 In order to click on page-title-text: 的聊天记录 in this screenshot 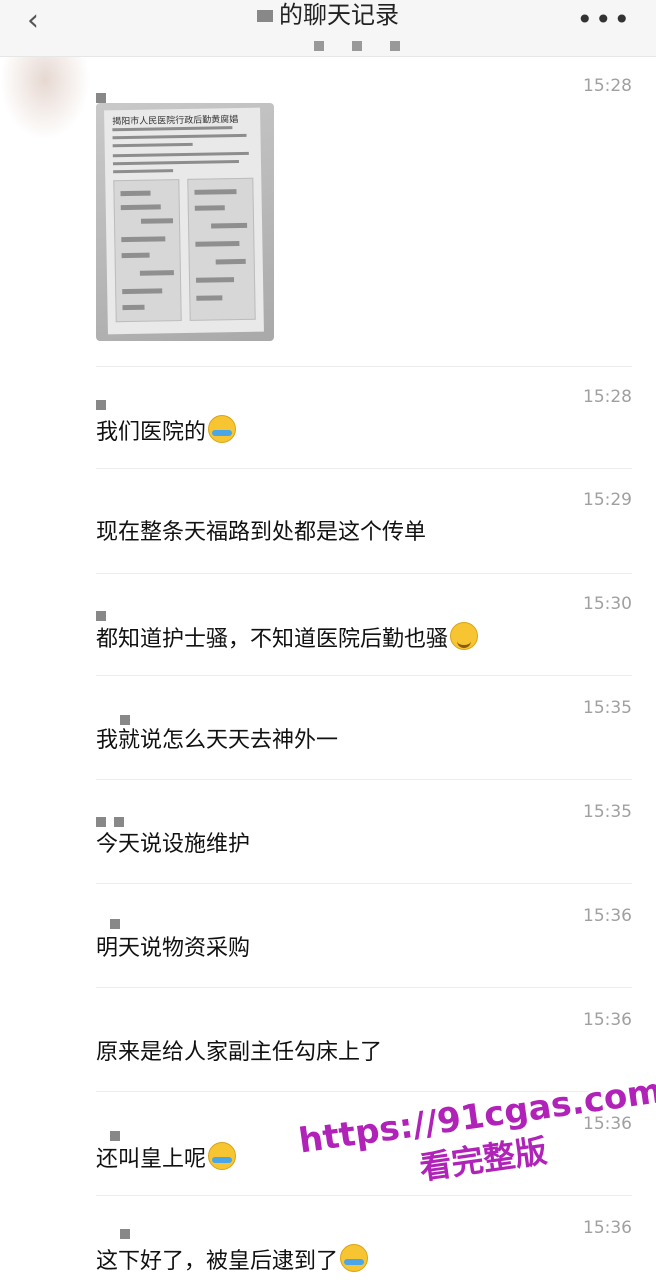, I will do `click(339, 15)`.